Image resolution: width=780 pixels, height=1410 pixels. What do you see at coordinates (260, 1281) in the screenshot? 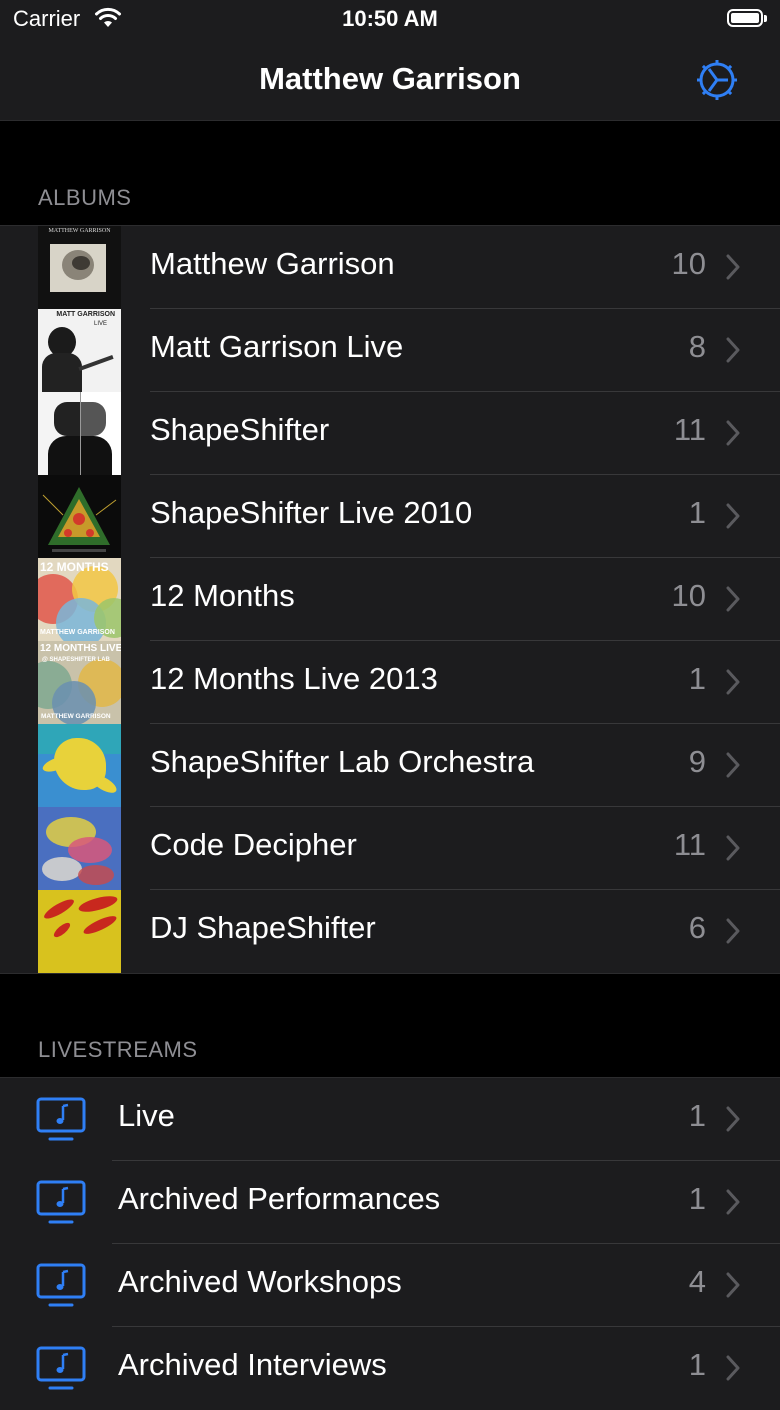
I see `livestream-title: Archived Workshops` at bounding box center [260, 1281].